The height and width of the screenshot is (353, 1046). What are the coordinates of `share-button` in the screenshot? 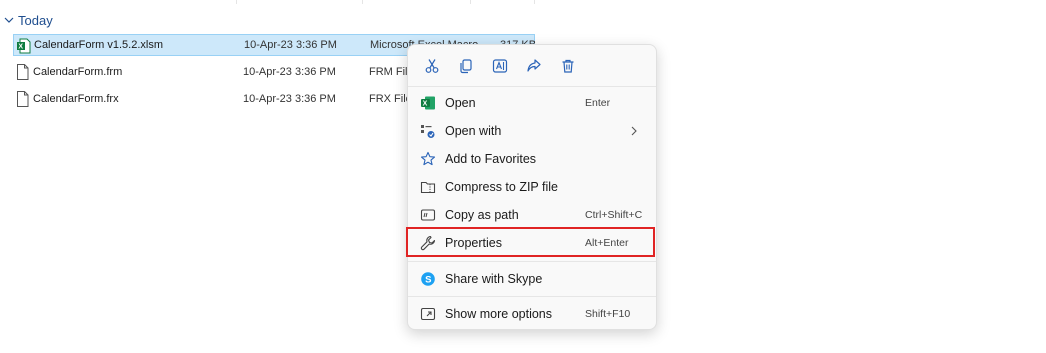 It's located at (534, 66).